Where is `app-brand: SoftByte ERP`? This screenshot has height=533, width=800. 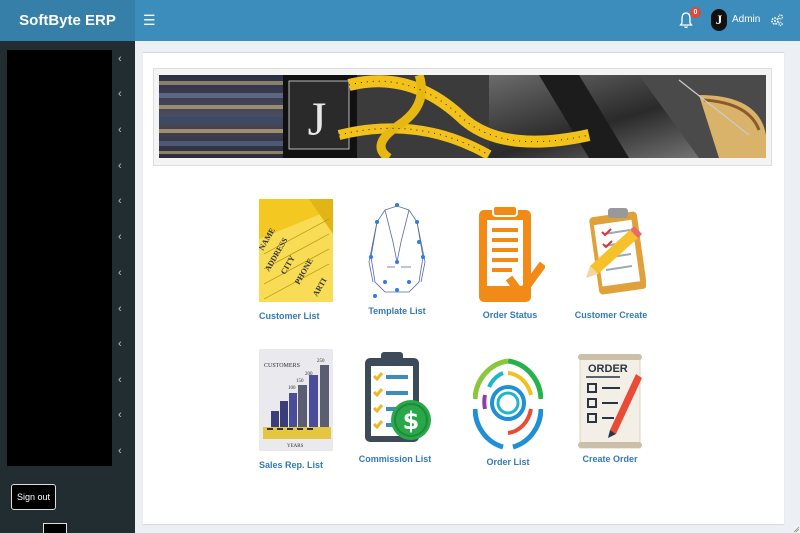
app-brand: SoftByte ERP is located at coordinates (67, 20).